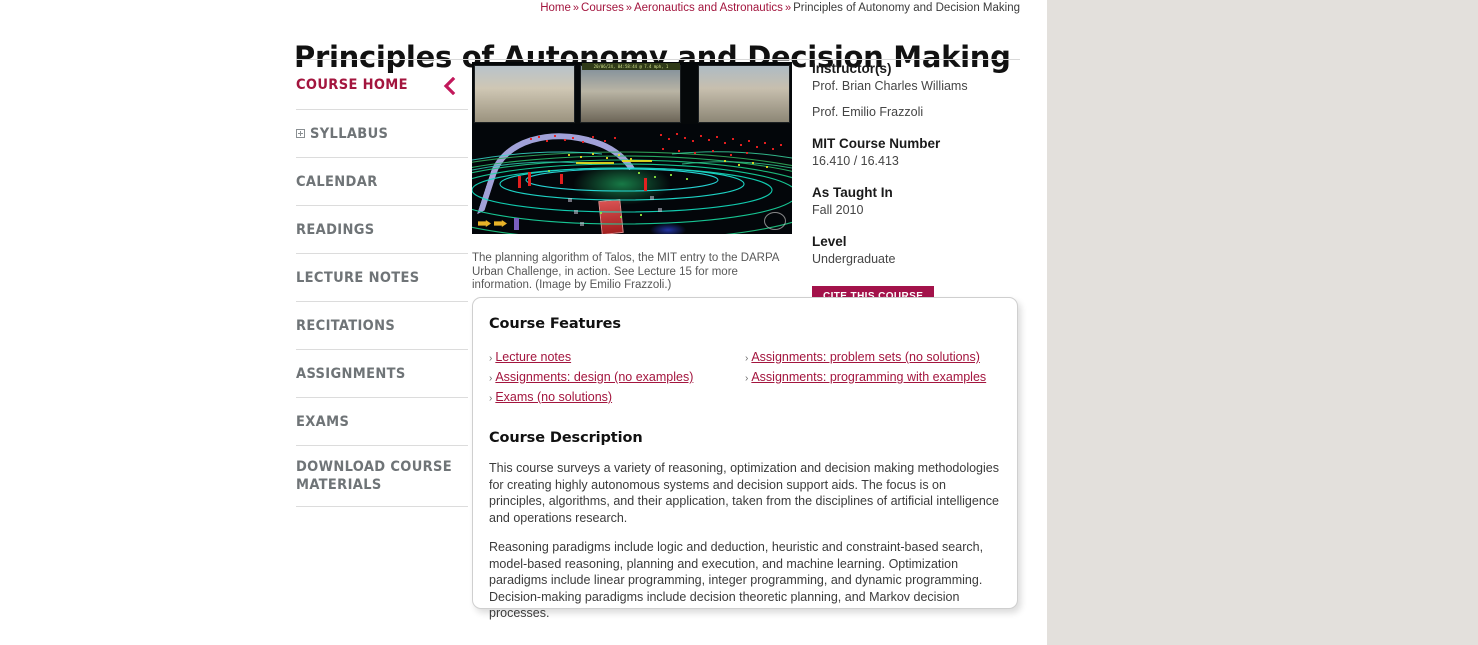 Image resolution: width=1478 pixels, height=645 pixels. I want to click on sidebar-item-assignments: Assignments, so click(382, 374).